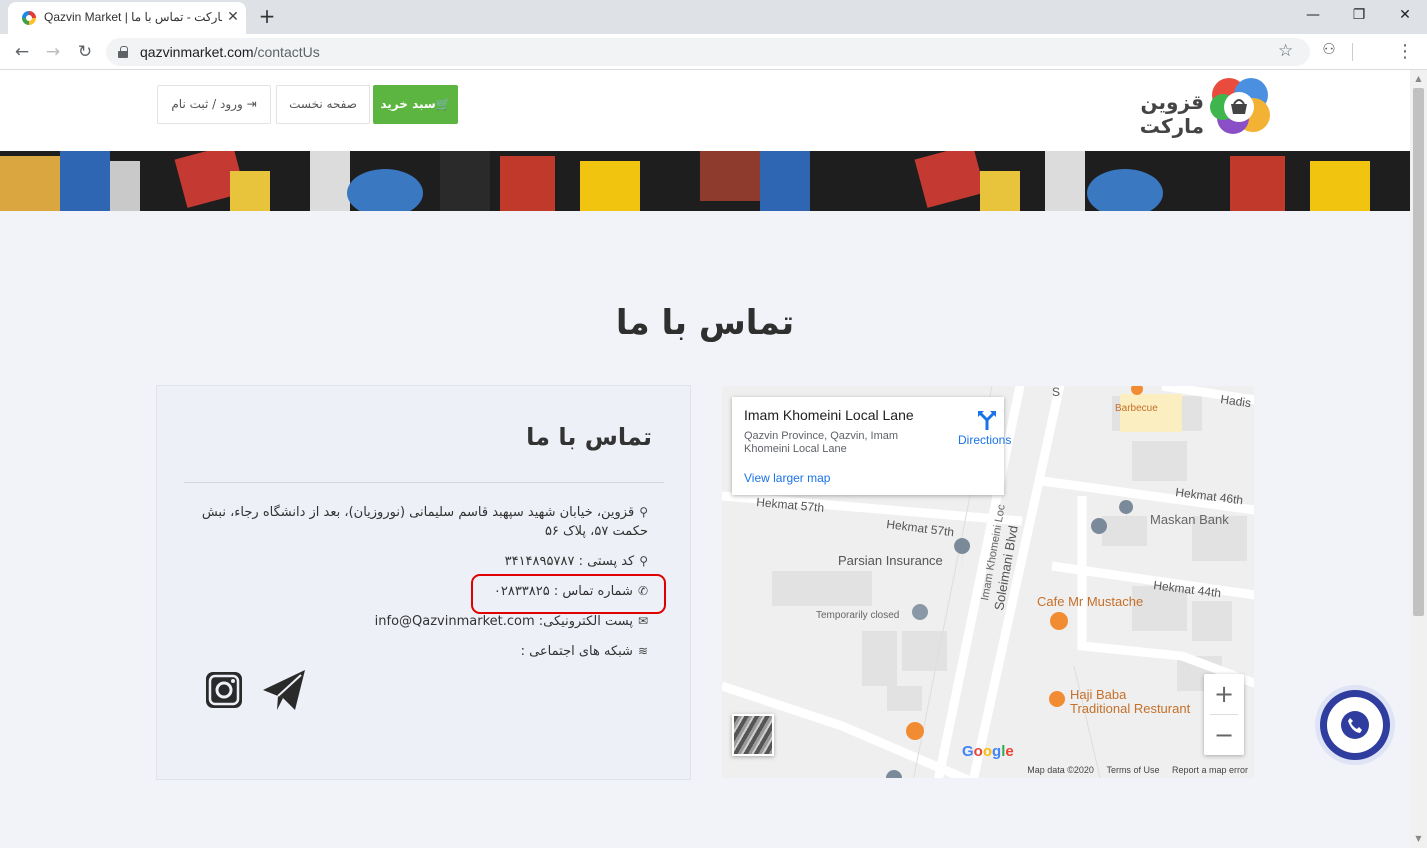 This screenshot has width=1427, height=848. I want to click on zoom-in-button: +, so click(1224, 694).